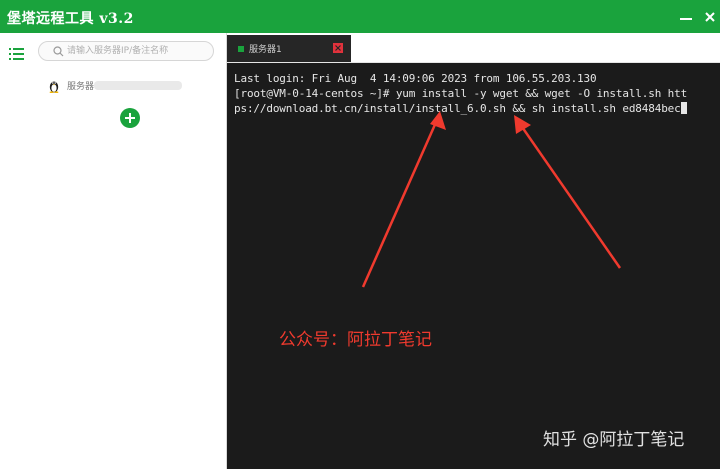  Describe the element at coordinates (614, 440) in the screenshot. I see `watermark: 知乎 @阿拉丁笔记` at that location.